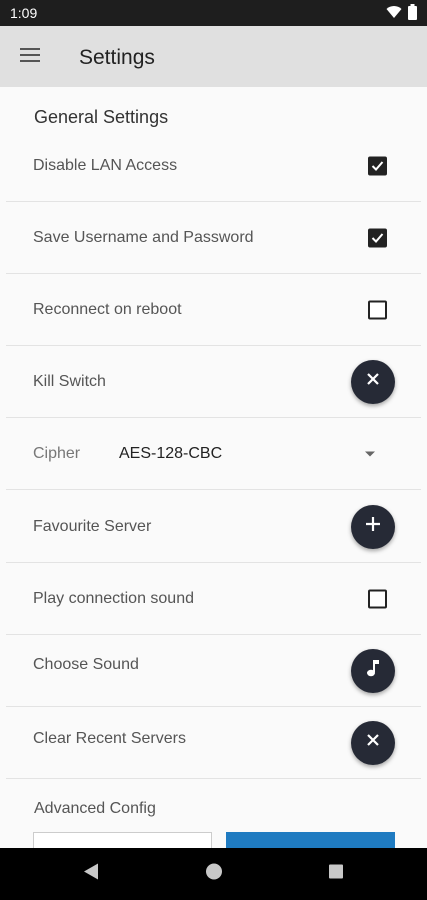  Describe the element at coordinates (213, 310) in the screenshot. I see `setting-reconnect-reboot: Reconnect on reboot` at that location.